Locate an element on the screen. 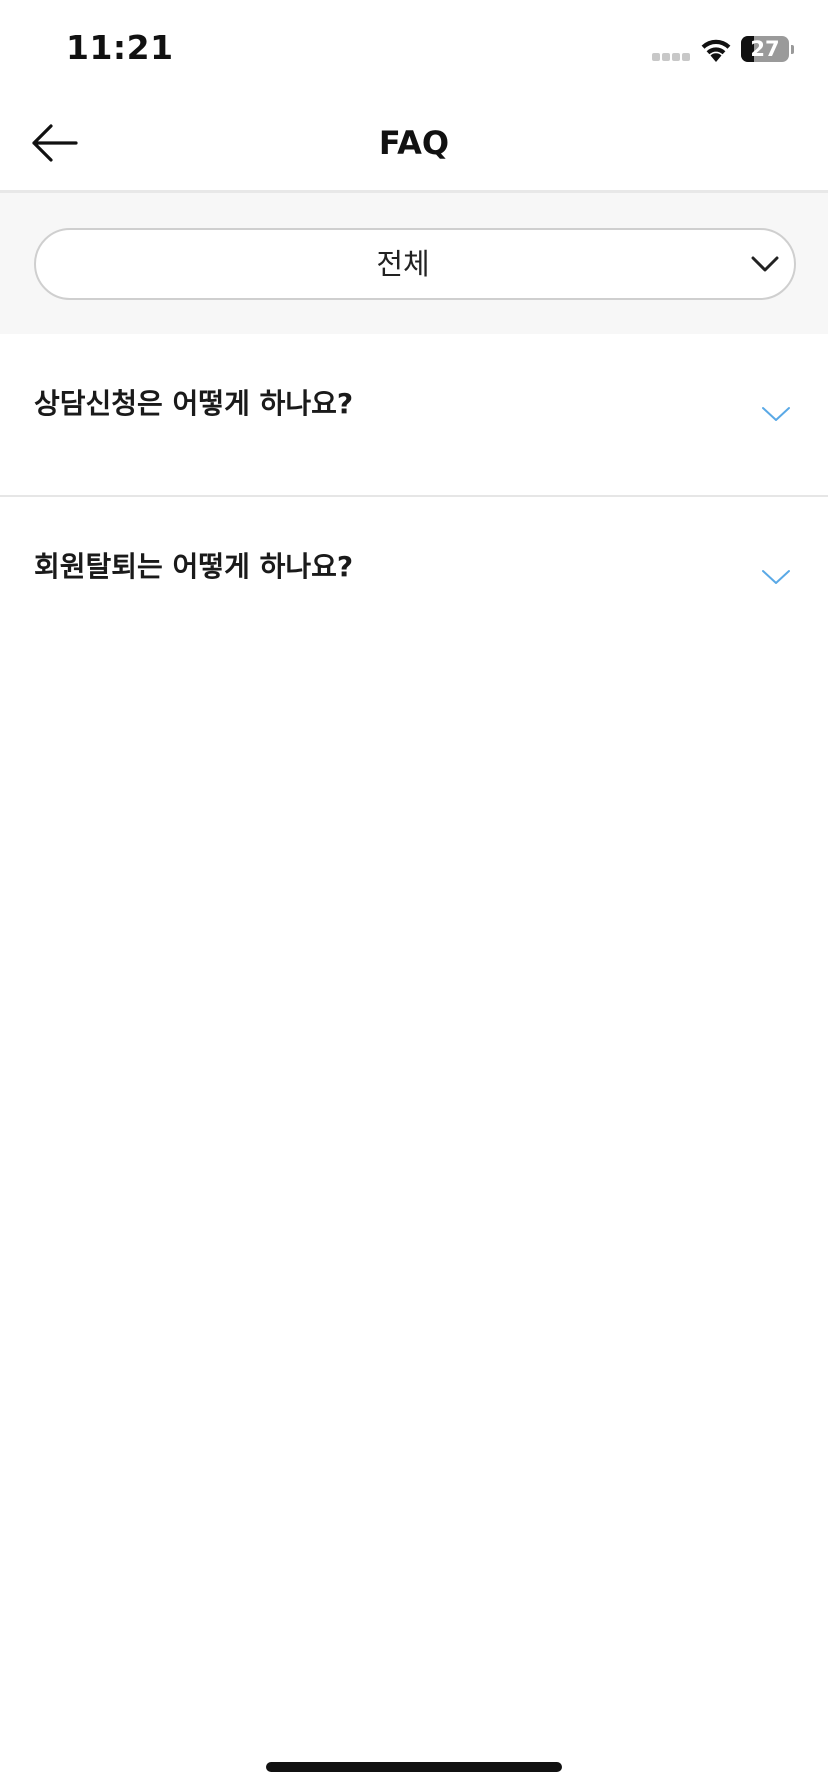 The height and width of the screenshot is (1792, 828). filter-area: 전체 is located at coordinates (414, 263).